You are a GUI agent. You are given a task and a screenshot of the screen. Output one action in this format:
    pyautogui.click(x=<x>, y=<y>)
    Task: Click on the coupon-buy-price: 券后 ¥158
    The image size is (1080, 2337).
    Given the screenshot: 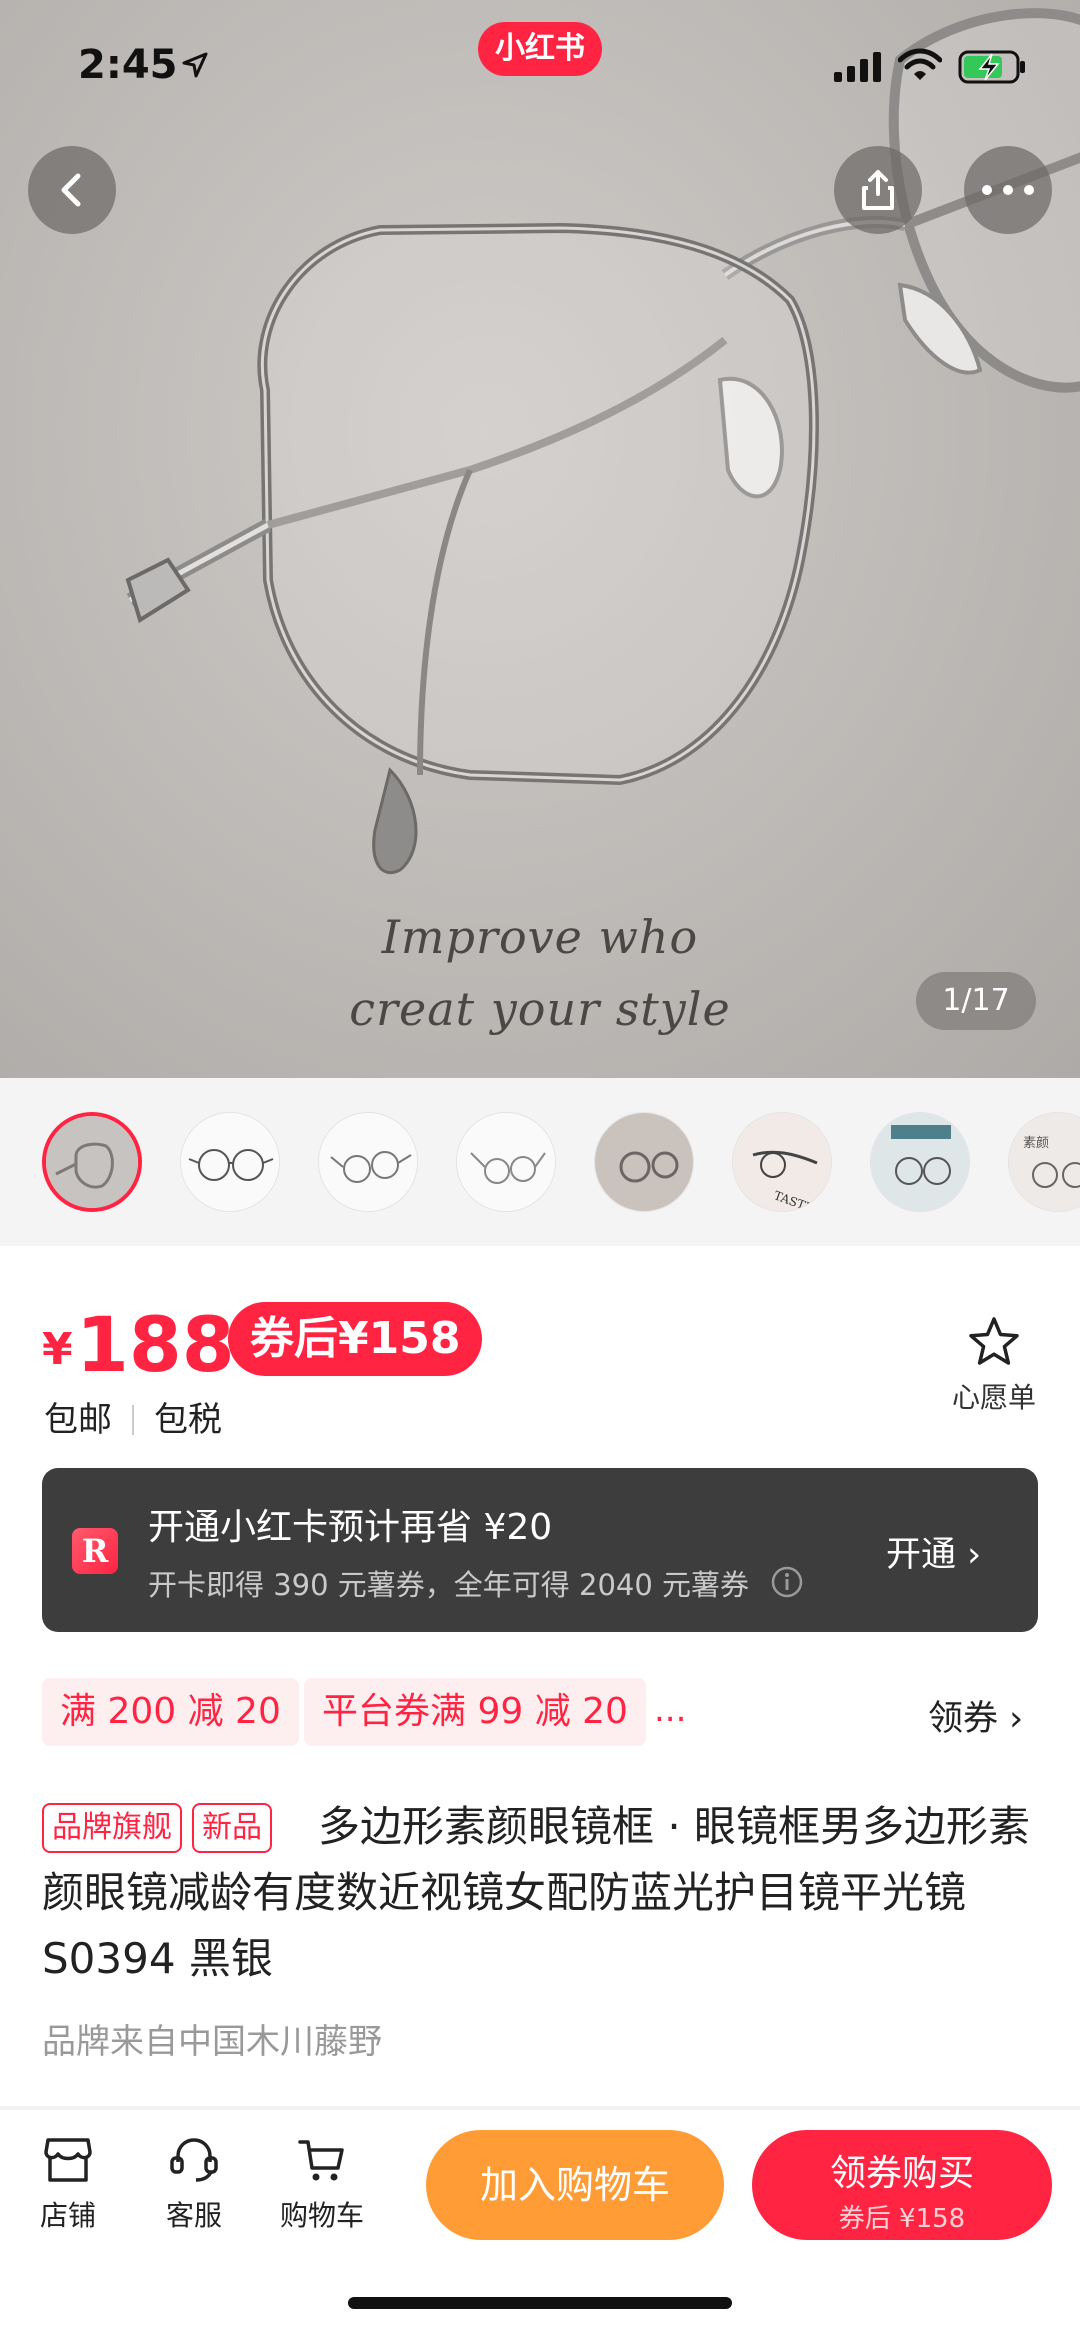 What is the action you would take?
    pyautogui.click(x=902, y=2219)
    